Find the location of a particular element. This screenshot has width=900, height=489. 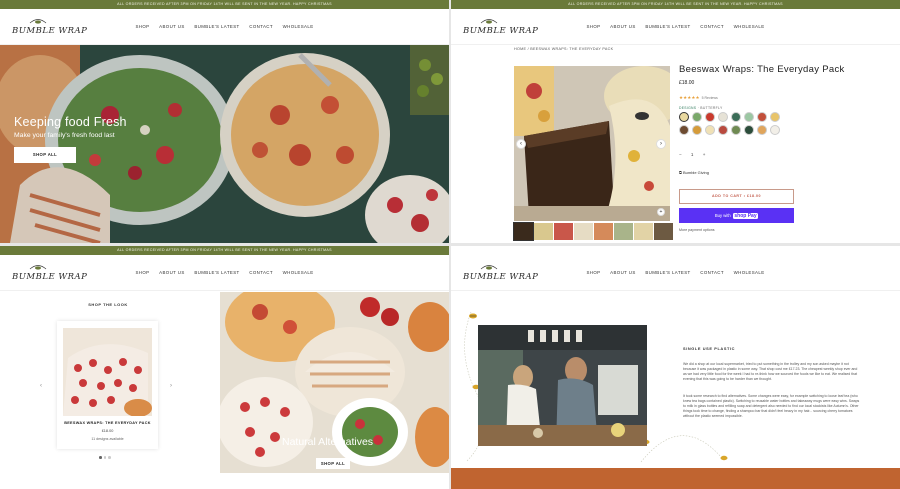

review-stars: ★★★★★ 5 Reviews is located at coordinates (698, 98).